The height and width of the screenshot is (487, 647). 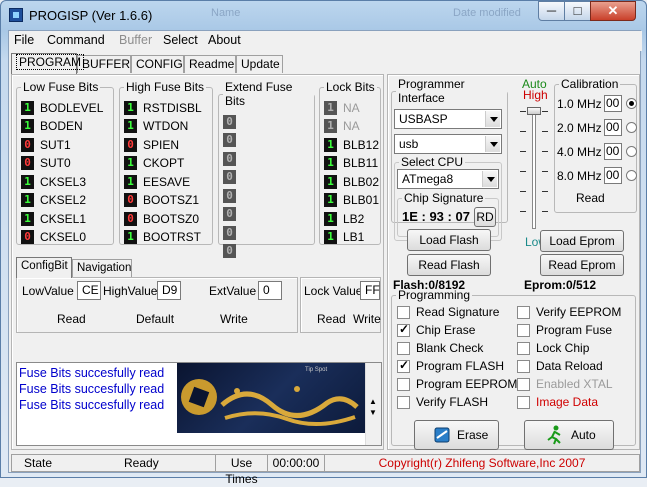 I want to click on option-program-eeprom: Program EEPROM, so click(x=457, y=384).